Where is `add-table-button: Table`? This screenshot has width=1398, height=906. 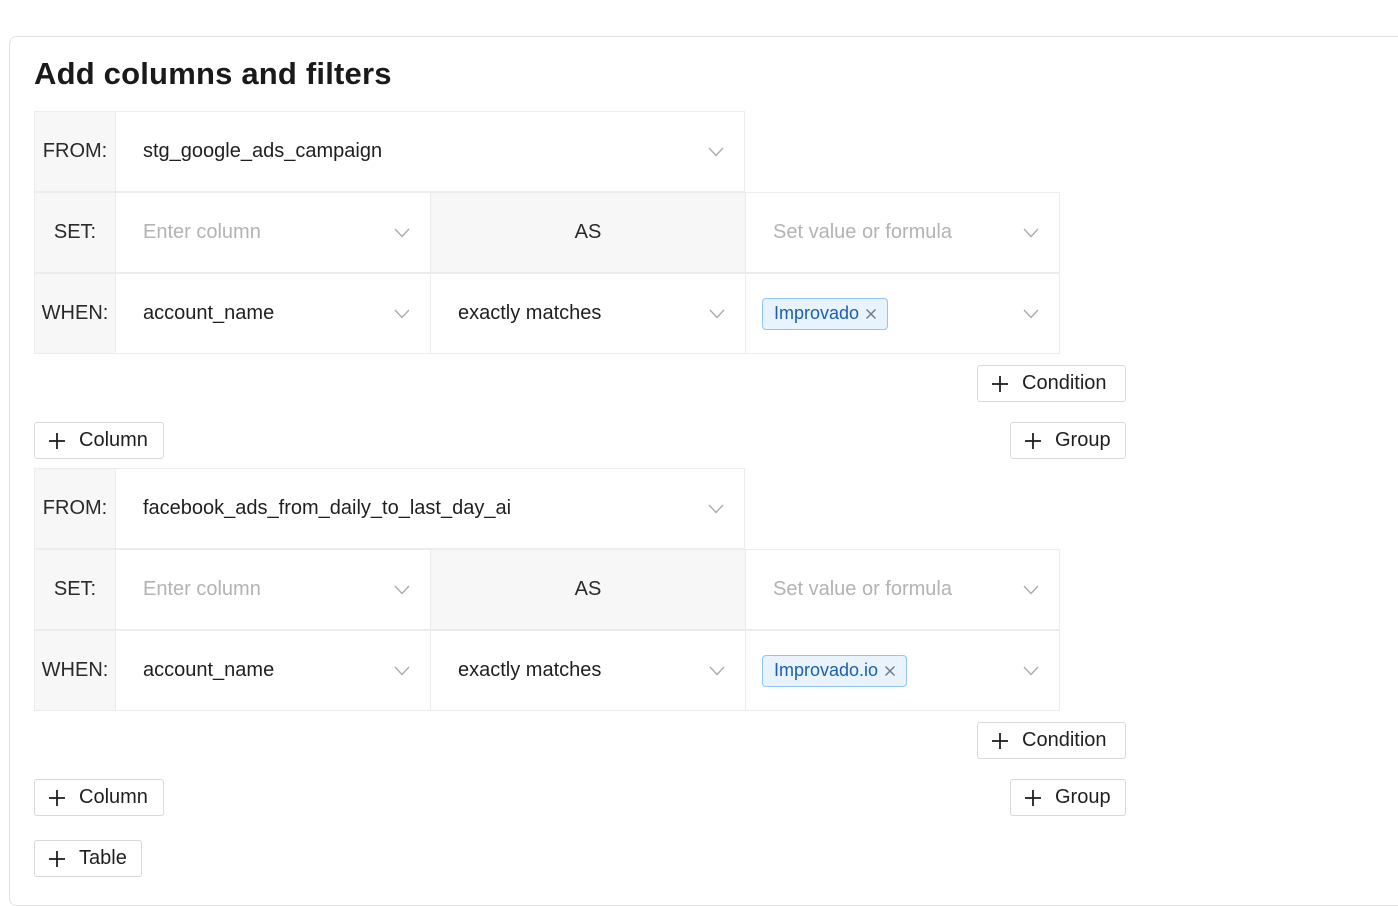 add-table-button: Table is located at coordinates (88, 858).